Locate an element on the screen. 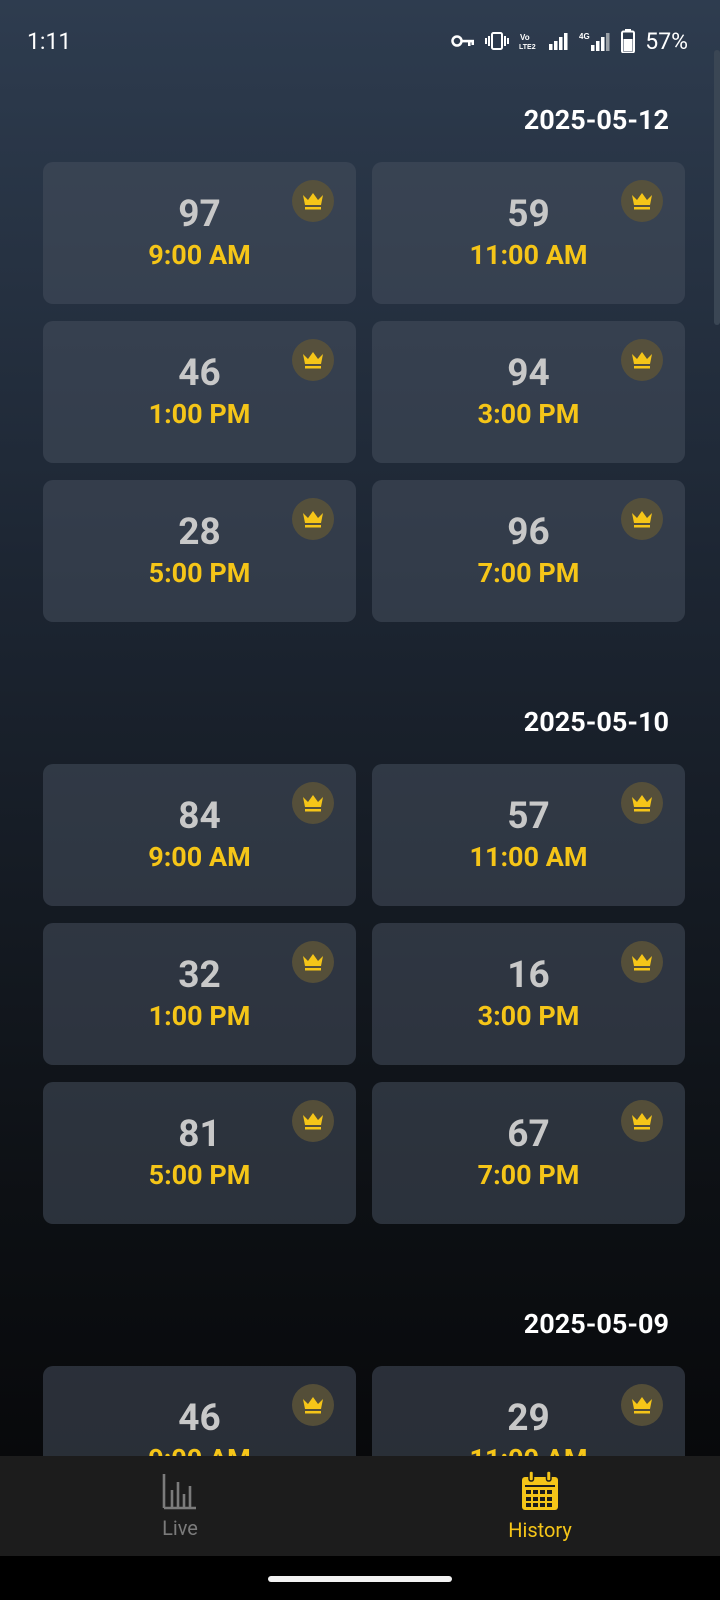 The width and height of the screenshot is (720, 1600). result-card: 2911:00 AM is located at coordinates (528, 1411).